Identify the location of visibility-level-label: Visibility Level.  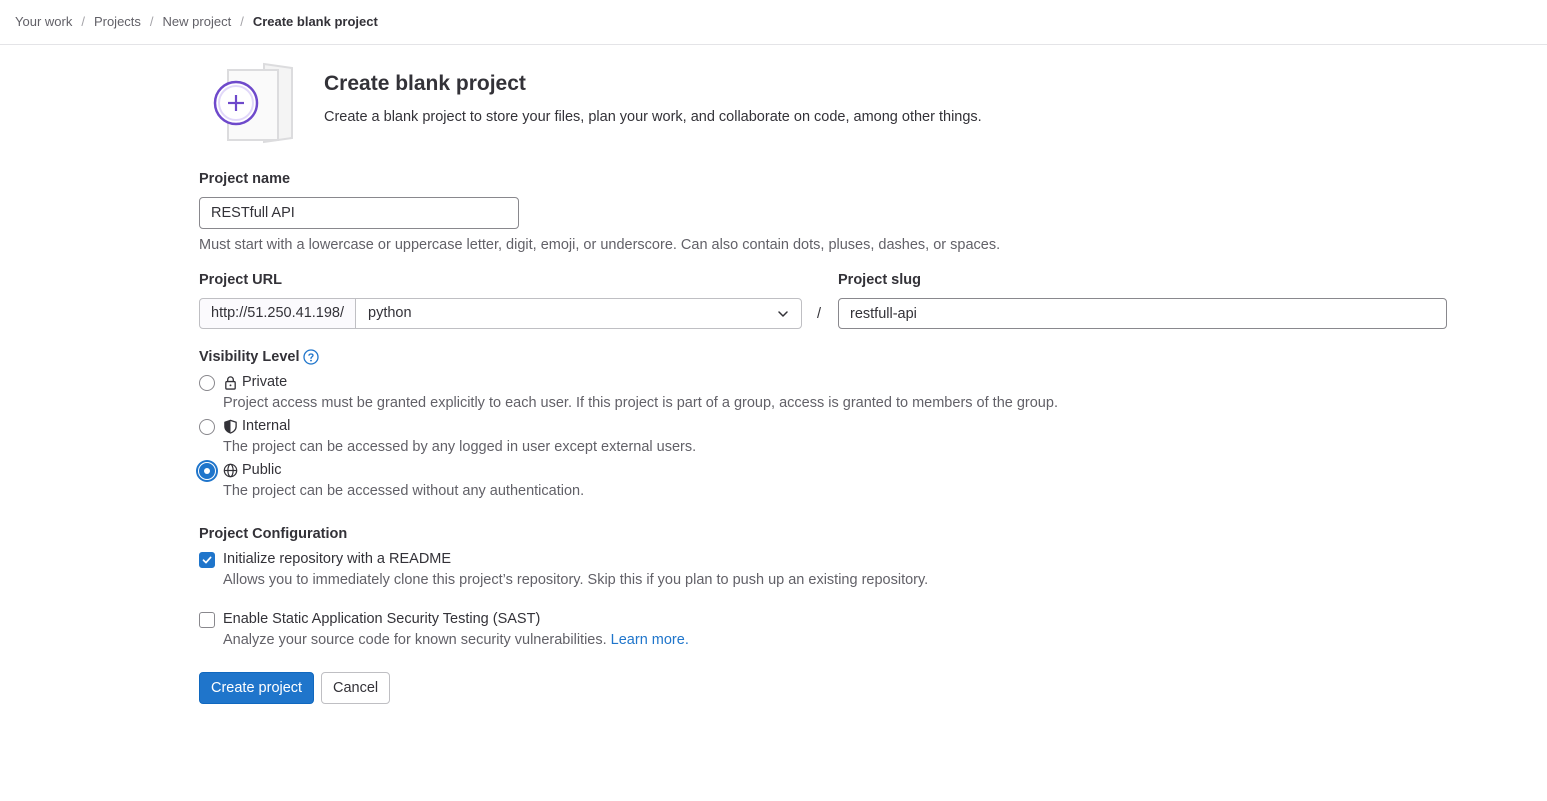
(249, 357).